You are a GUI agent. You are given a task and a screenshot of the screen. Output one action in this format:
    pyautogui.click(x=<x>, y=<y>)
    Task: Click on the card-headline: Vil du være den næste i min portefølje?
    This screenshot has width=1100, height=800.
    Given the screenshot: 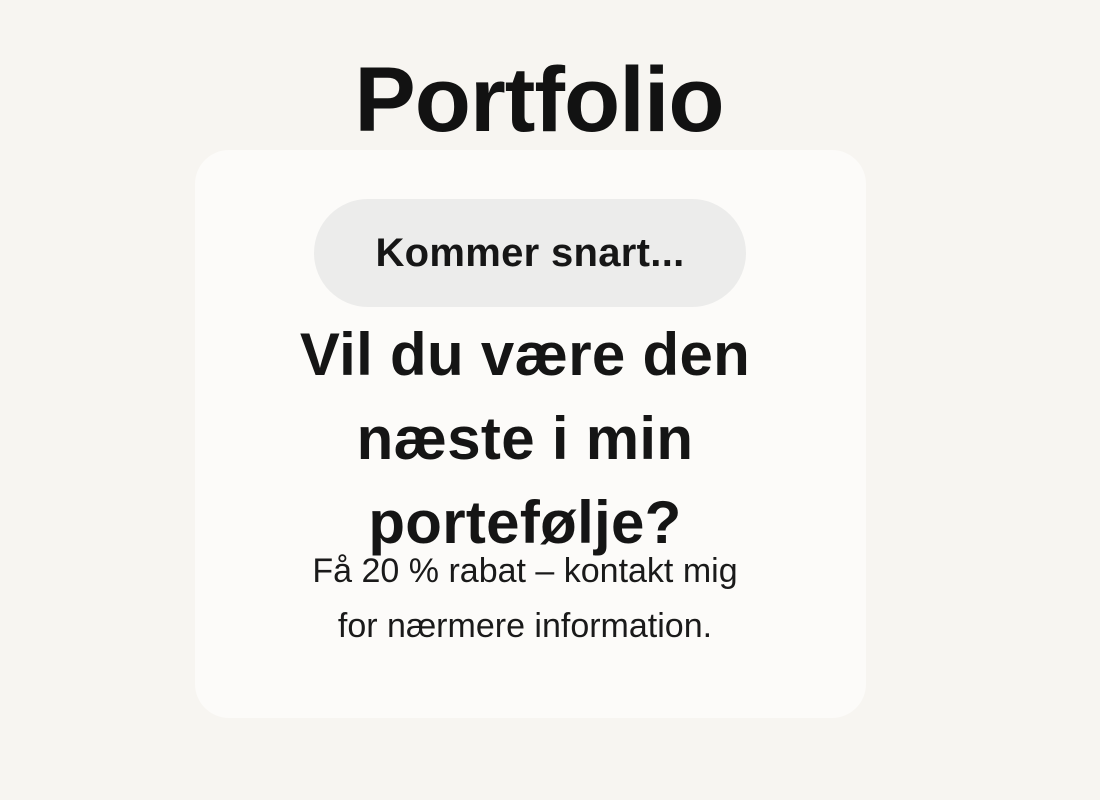 What is the action you would take?
    pyautogui.click(x=525, y=438)
    